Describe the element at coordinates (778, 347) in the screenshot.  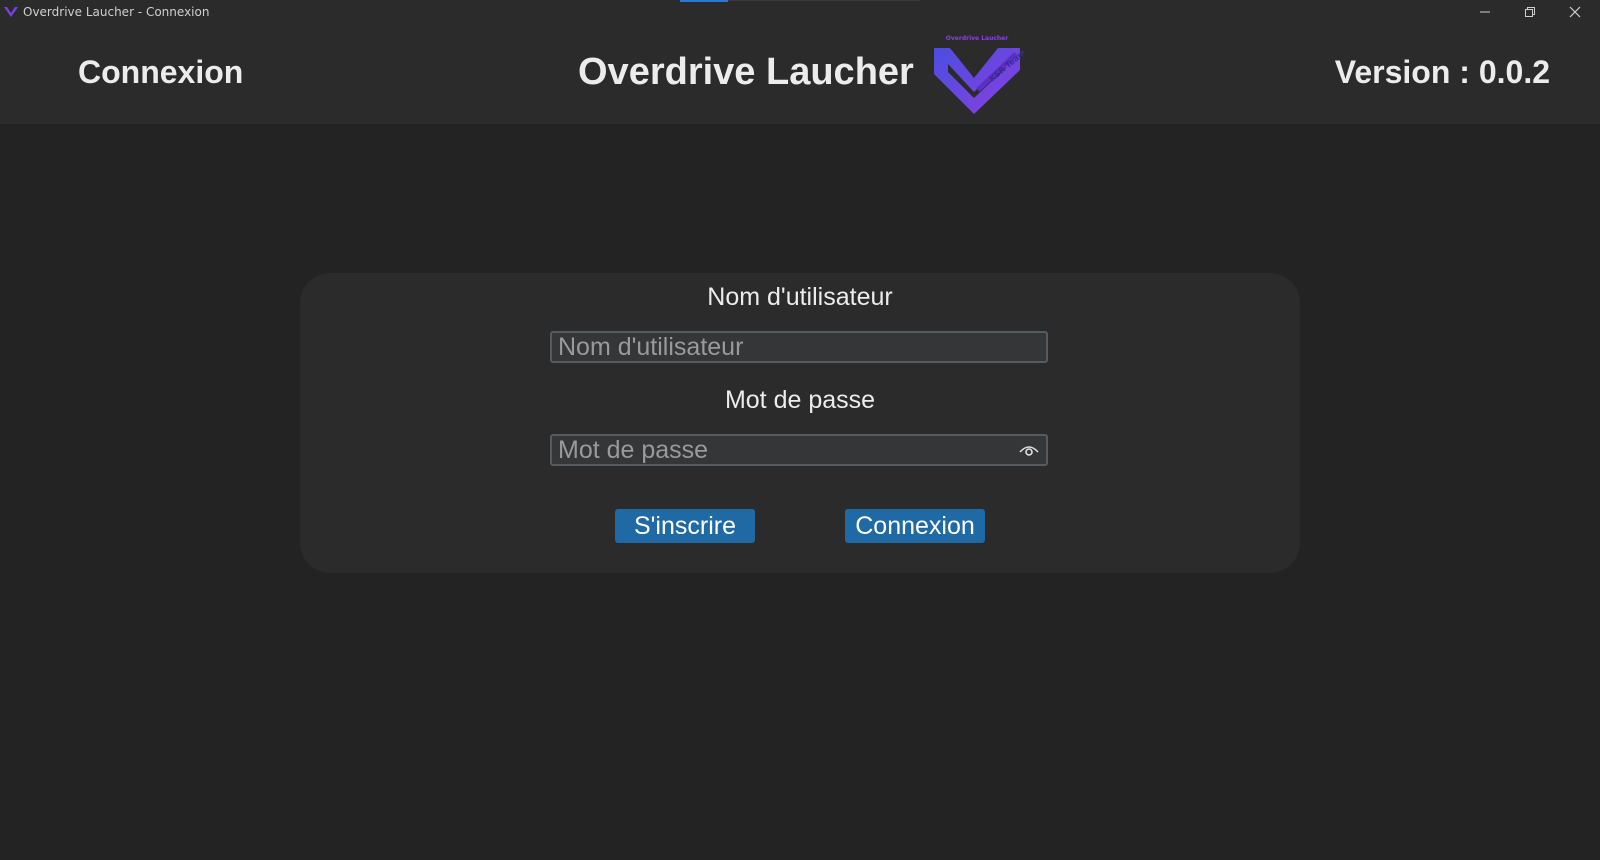
I see `username-input` at that location.